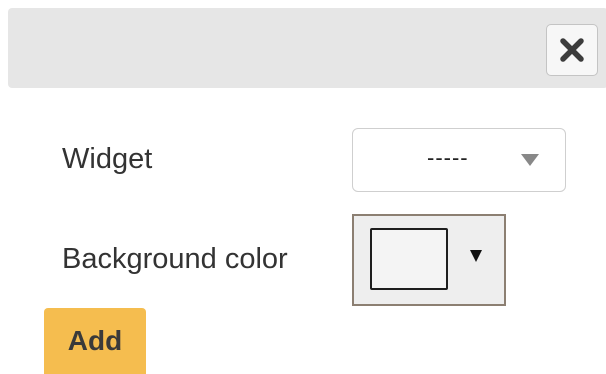  What do you see at coordinates (476, 256) in the screenshot?
I see `dropdown-triangle-icon` at bounding box center [476, 256].